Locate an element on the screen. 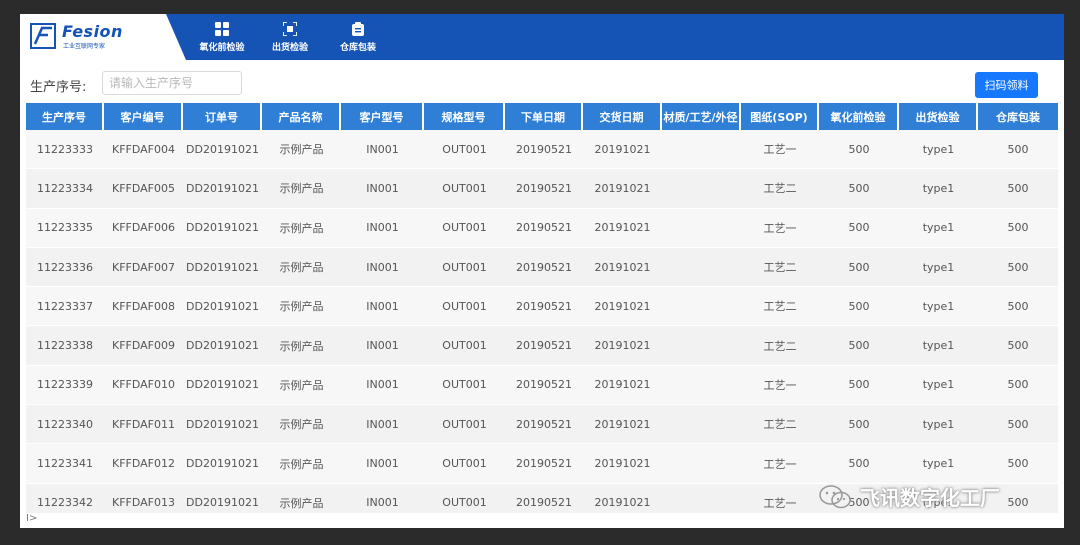  column-header: 氧化前检验 is located at coordinates (859, 116).